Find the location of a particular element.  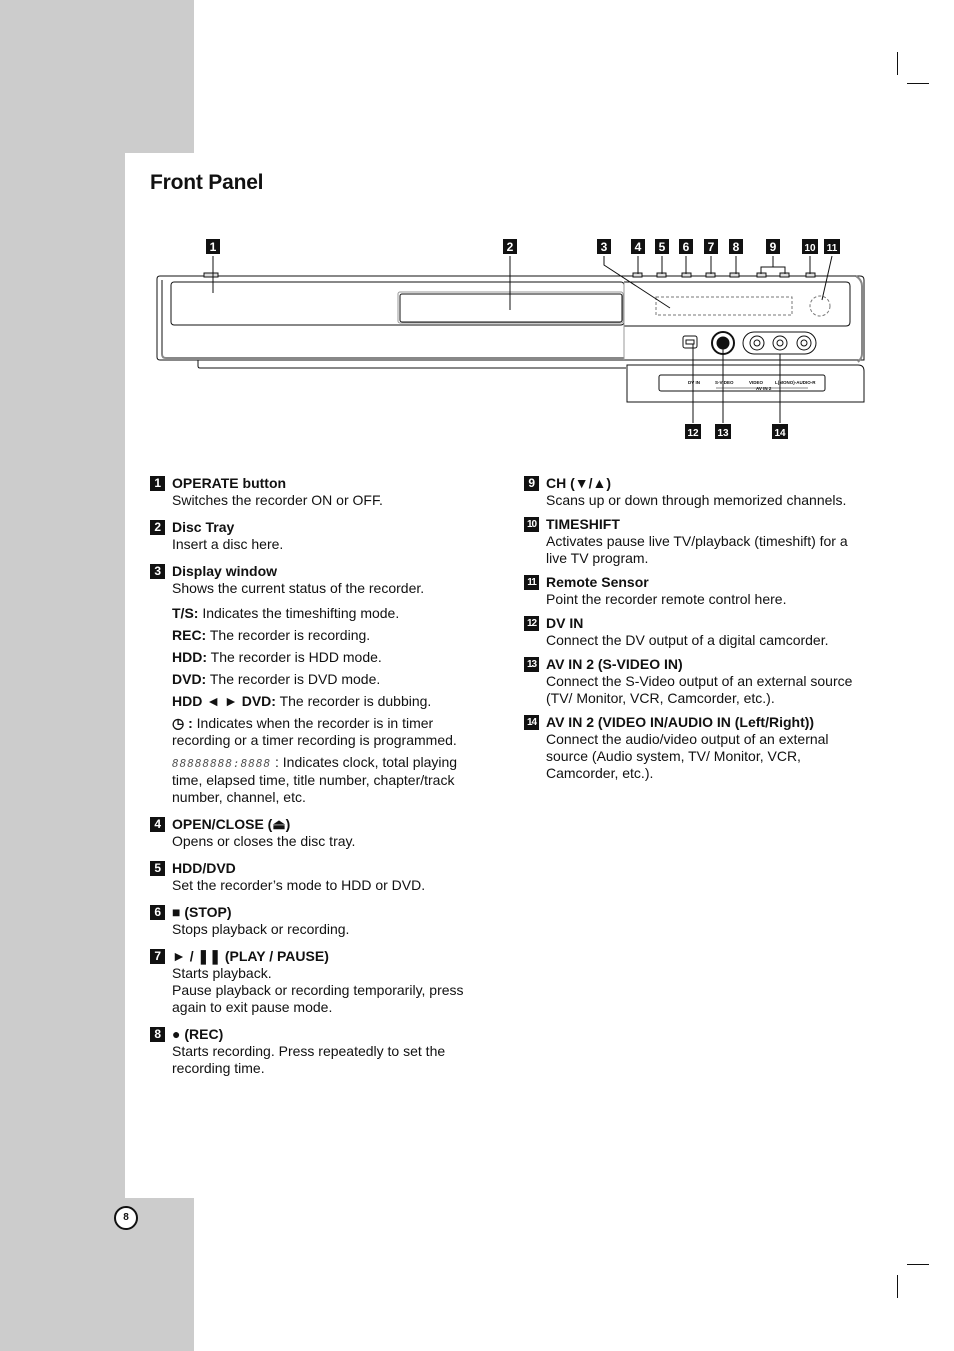

svg-text: 4 is located at coordinates (638, 247).